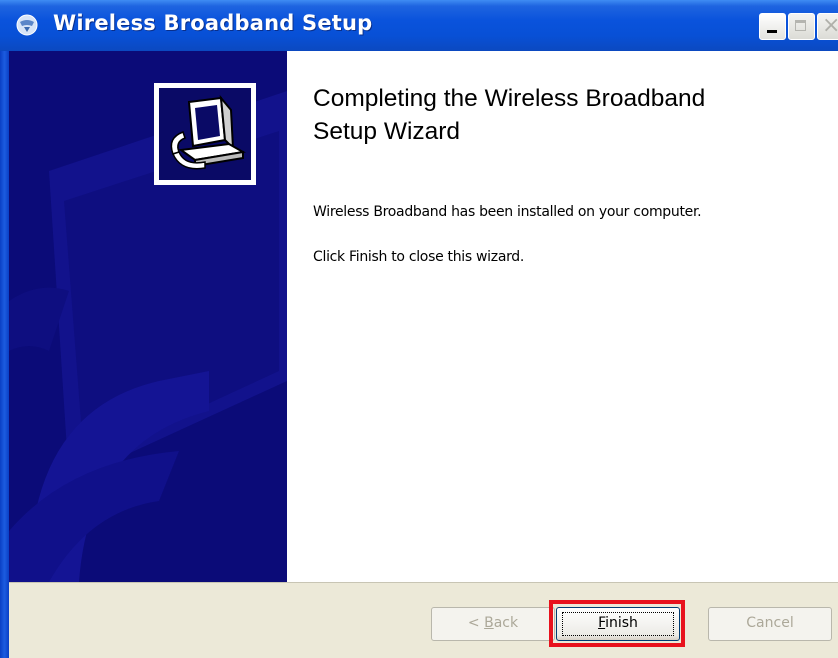  Describe the element at coordinates (621, 623) in the screenshot. I see `finish-button-label: inish` at that location.